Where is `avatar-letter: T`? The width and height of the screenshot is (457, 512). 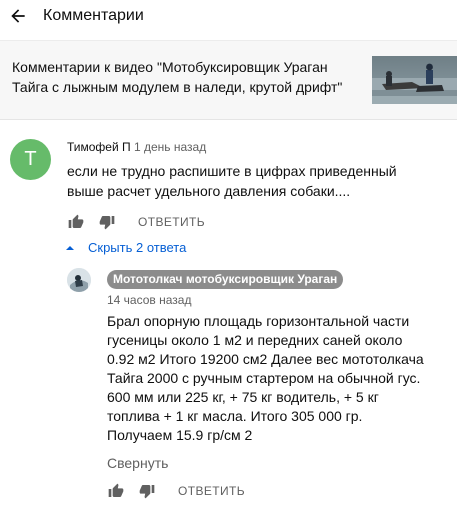
avatar-letter: T is located at coordinates (30, 159).